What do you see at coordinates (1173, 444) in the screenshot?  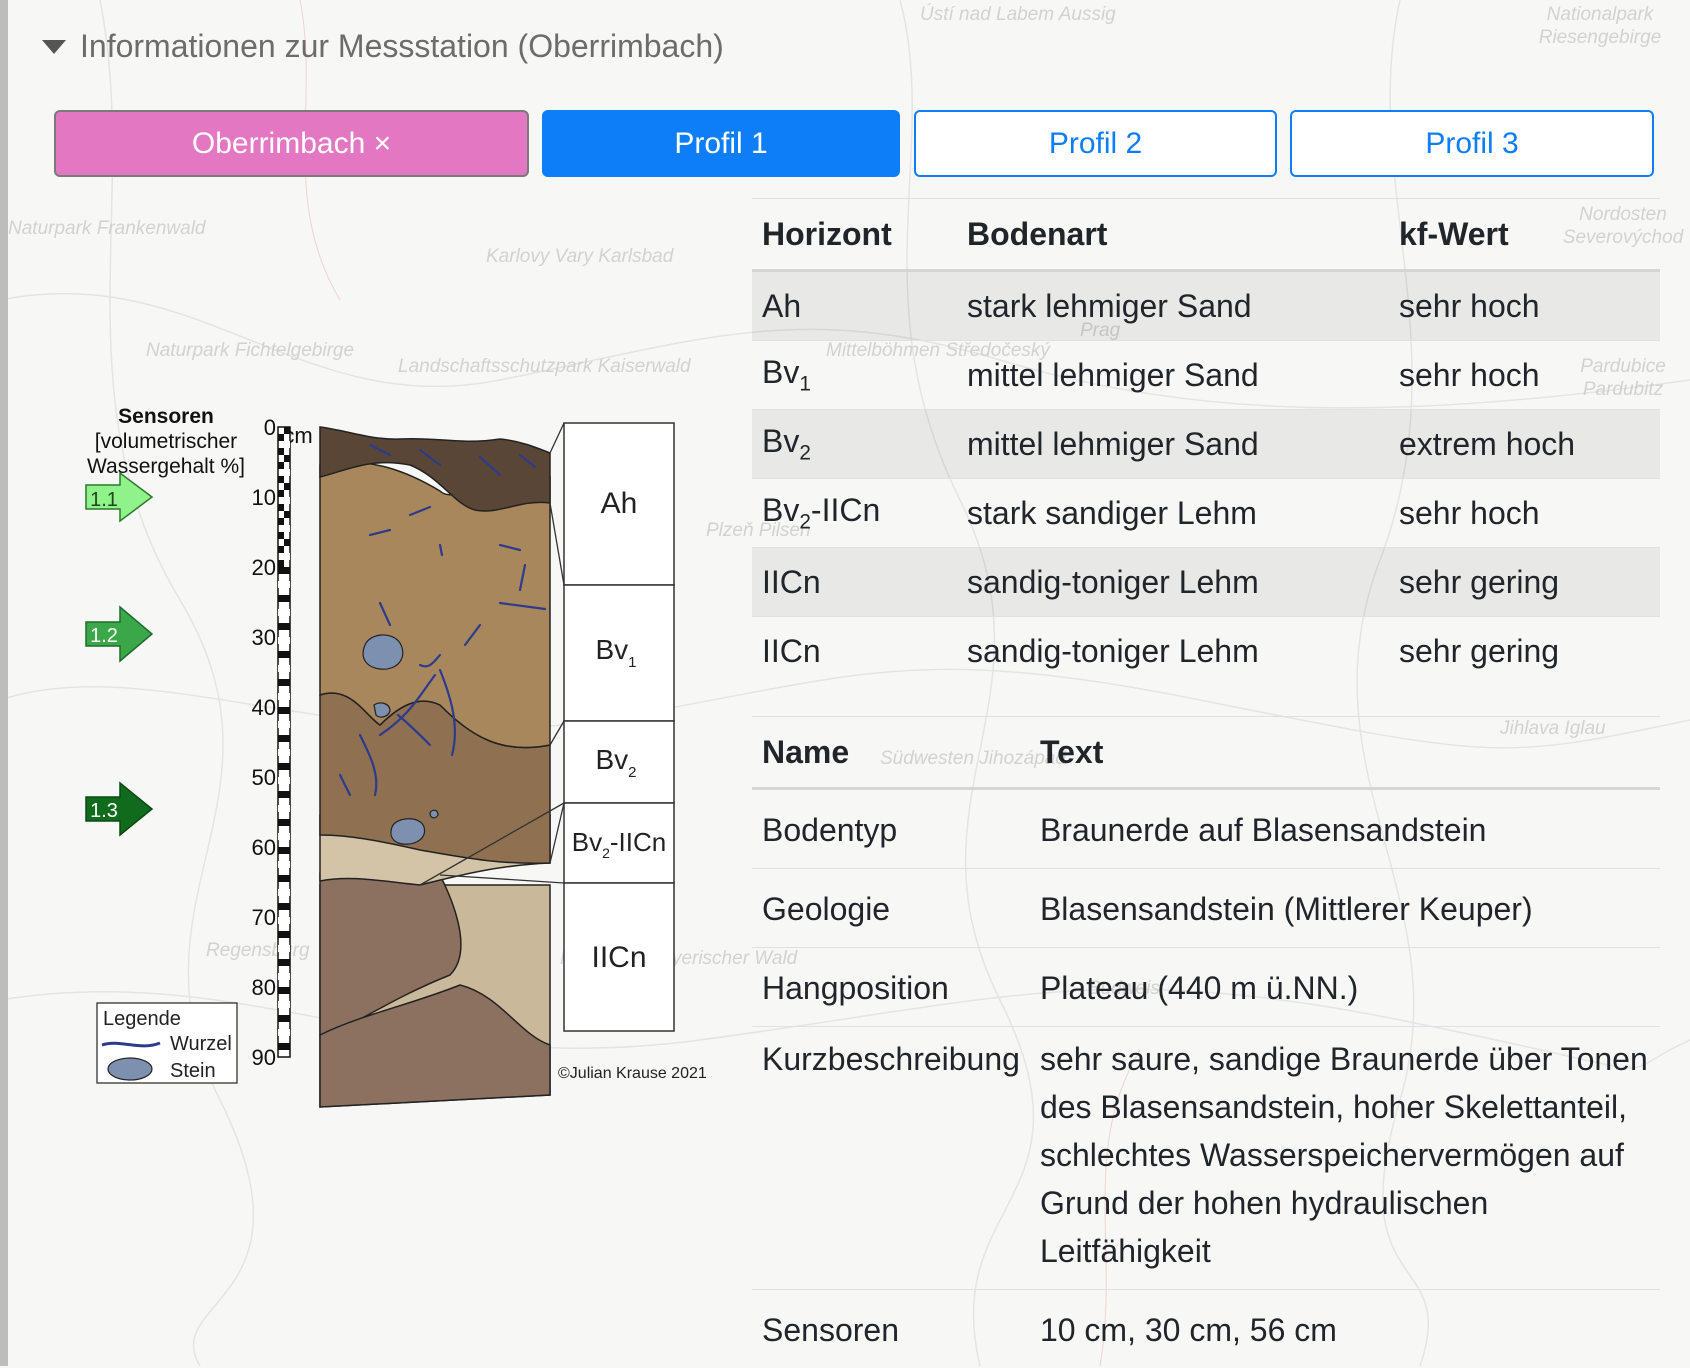 I see `soil-type-cell: mittel lehmiger Sand` at bounding box center [1173, 444].